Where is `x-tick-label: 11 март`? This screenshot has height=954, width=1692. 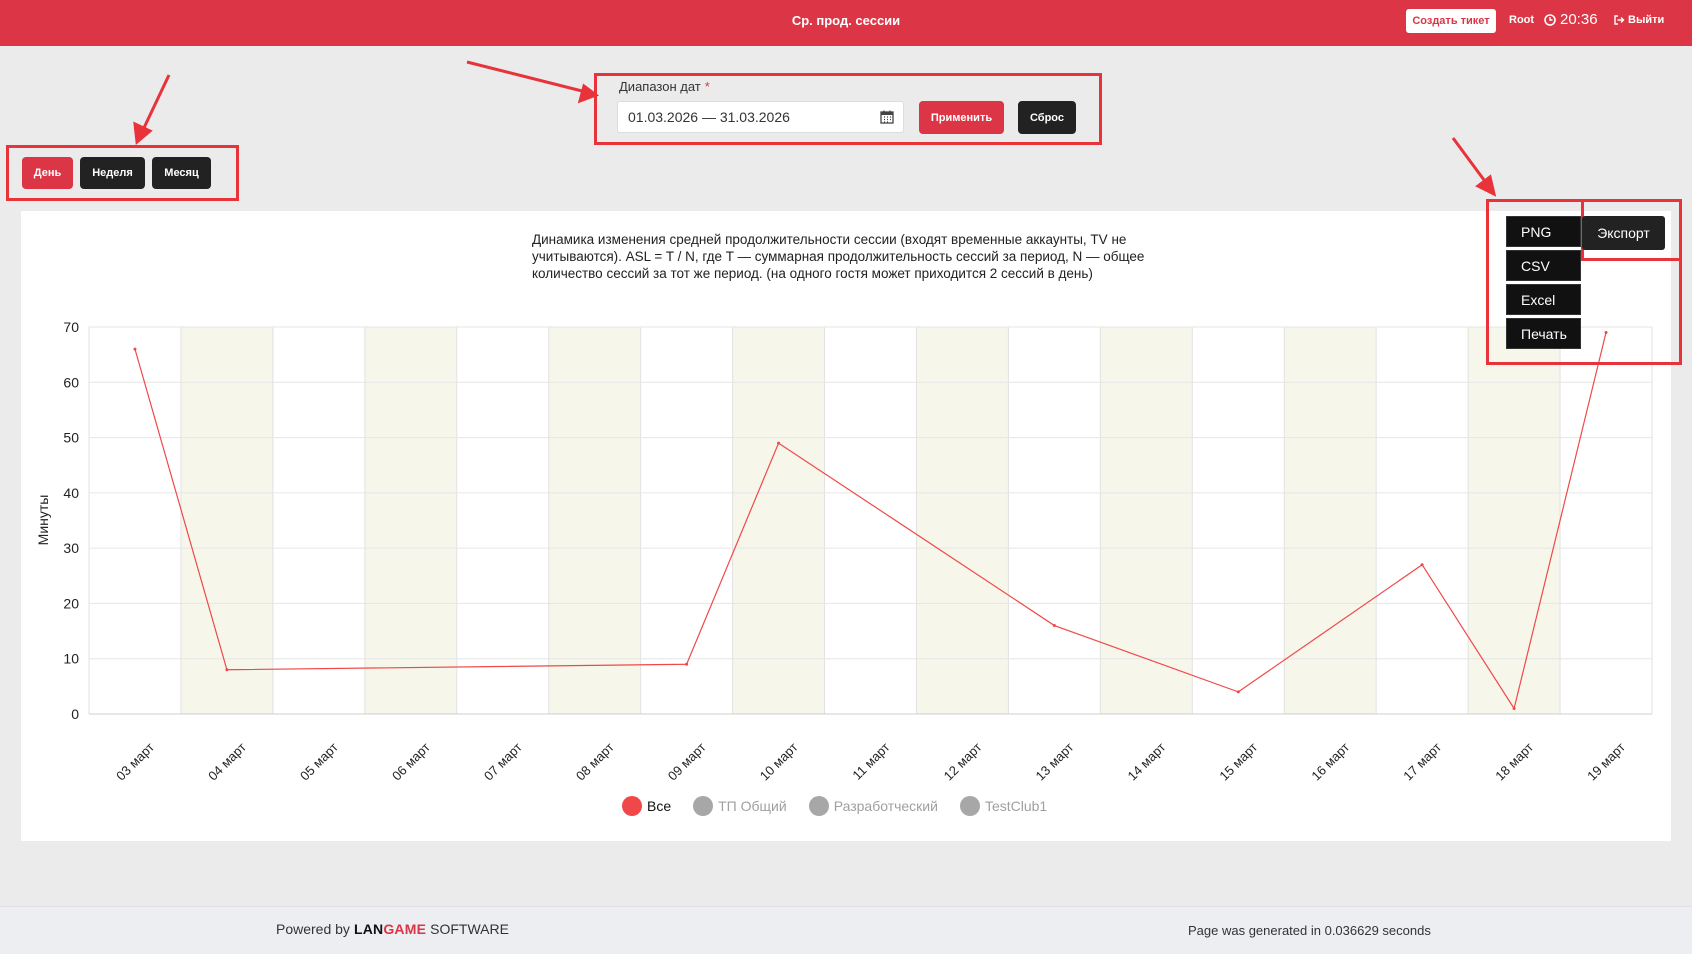 x-tick-label: 11 март is located at coordinates (870, 760).